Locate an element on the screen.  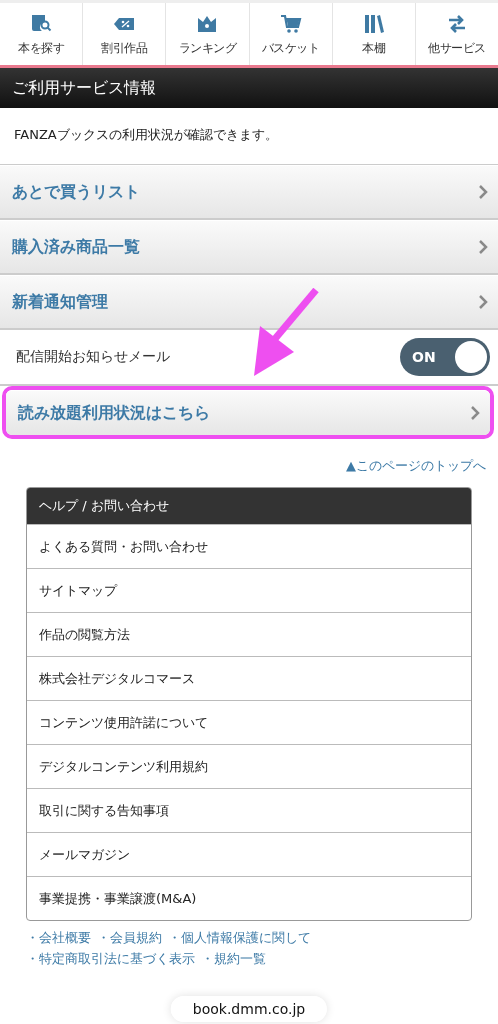
help-link: 株式会社デジタルコマース is located at coordinates (249, 678).